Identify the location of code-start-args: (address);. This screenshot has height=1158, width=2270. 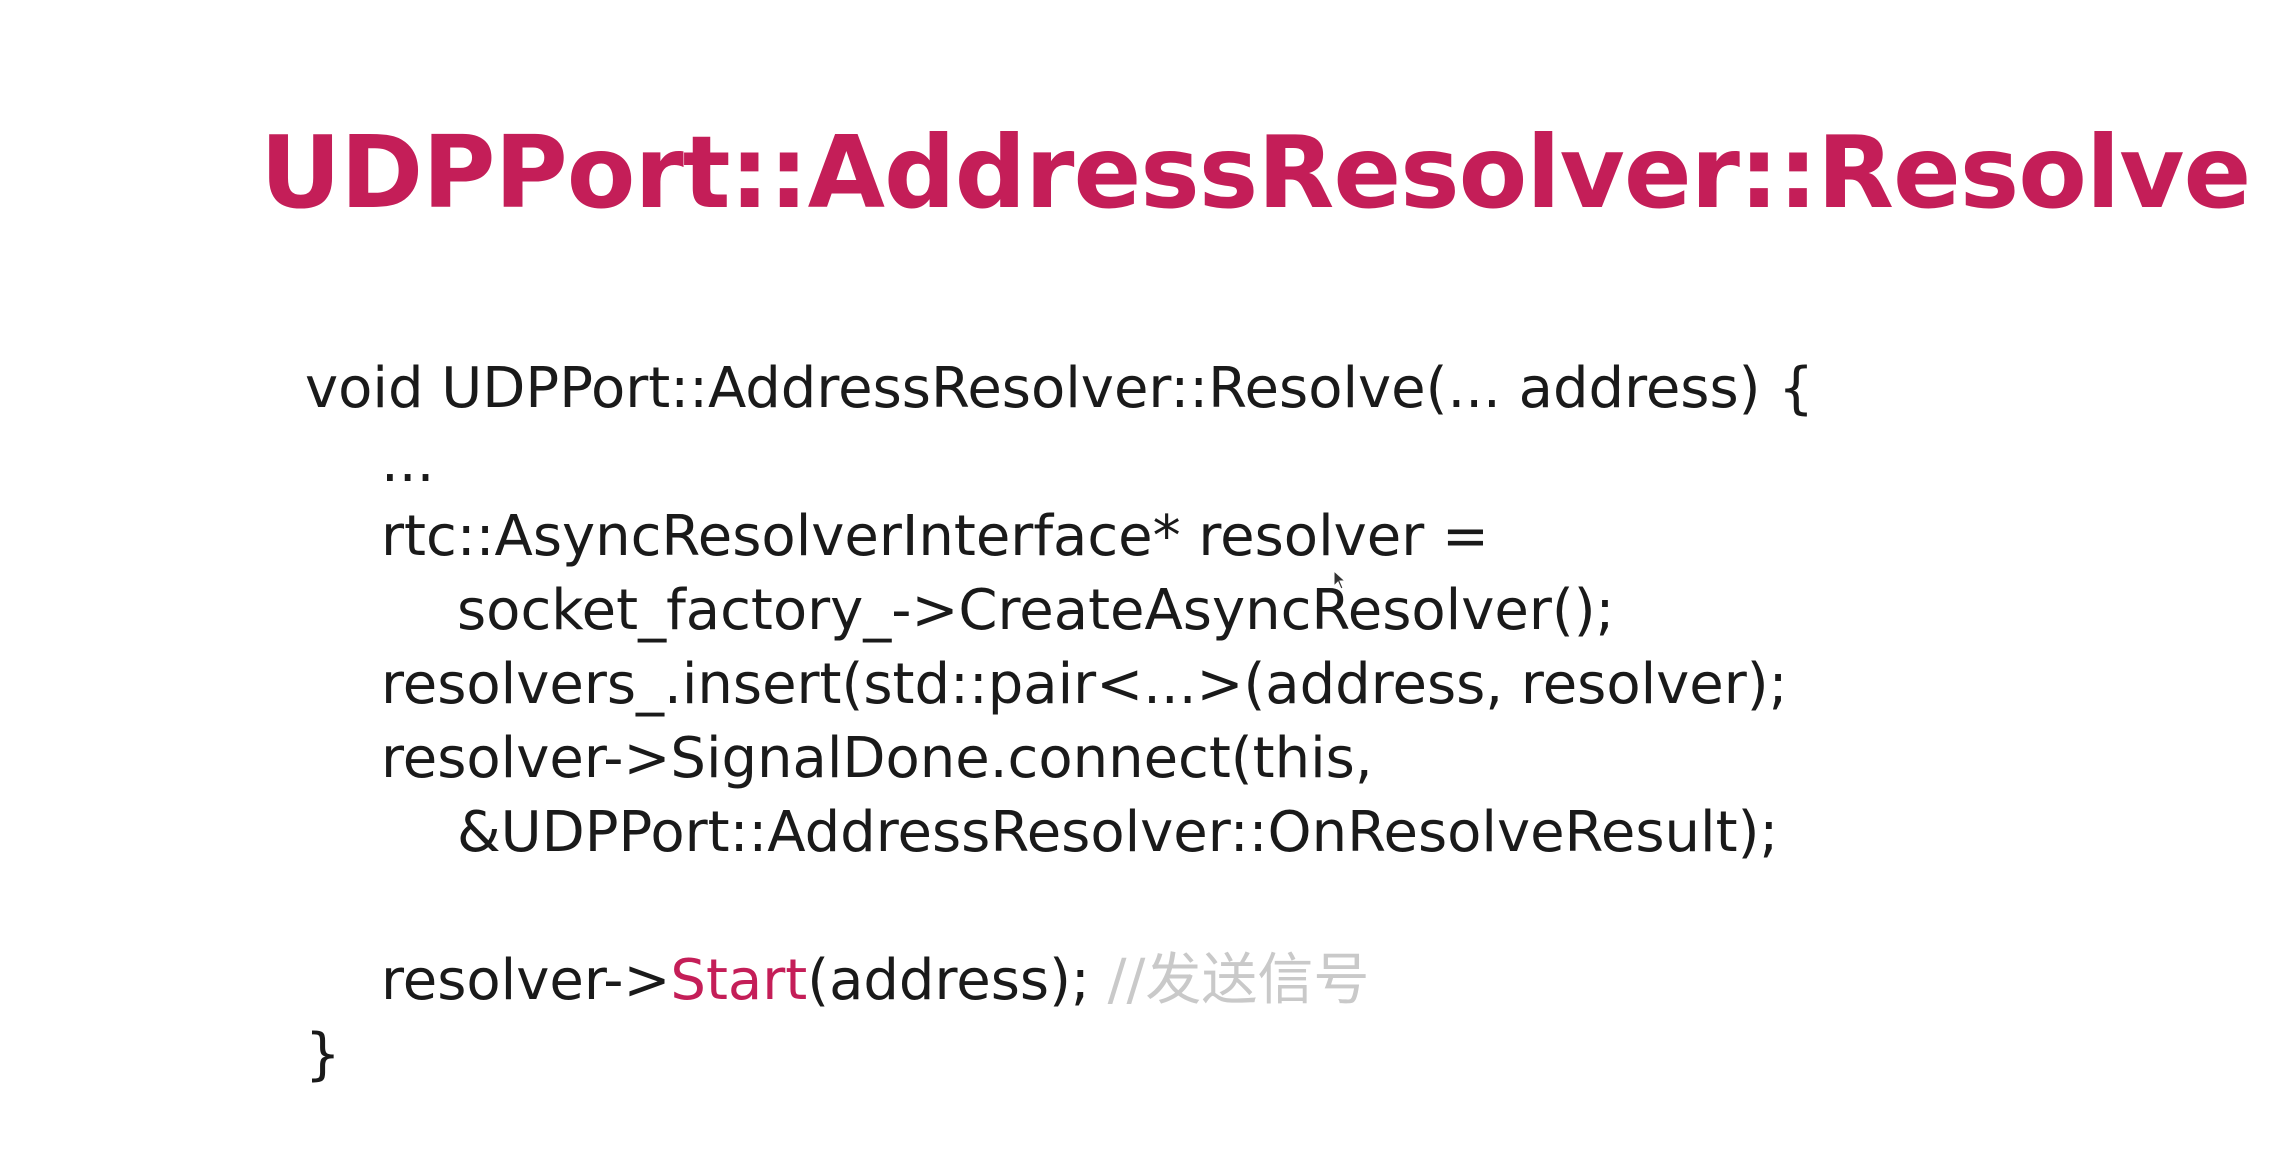
(948, 980).